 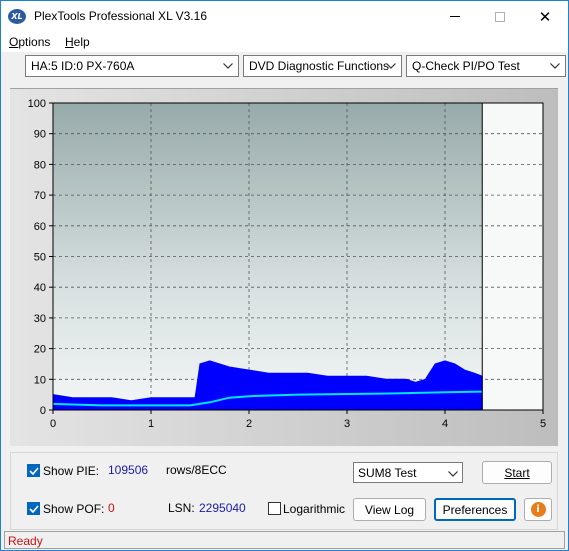 What do you see at coordinates (40, 258) in the screenshot?
I see `y-tick-label: 50` at bounding box center [40, 258].